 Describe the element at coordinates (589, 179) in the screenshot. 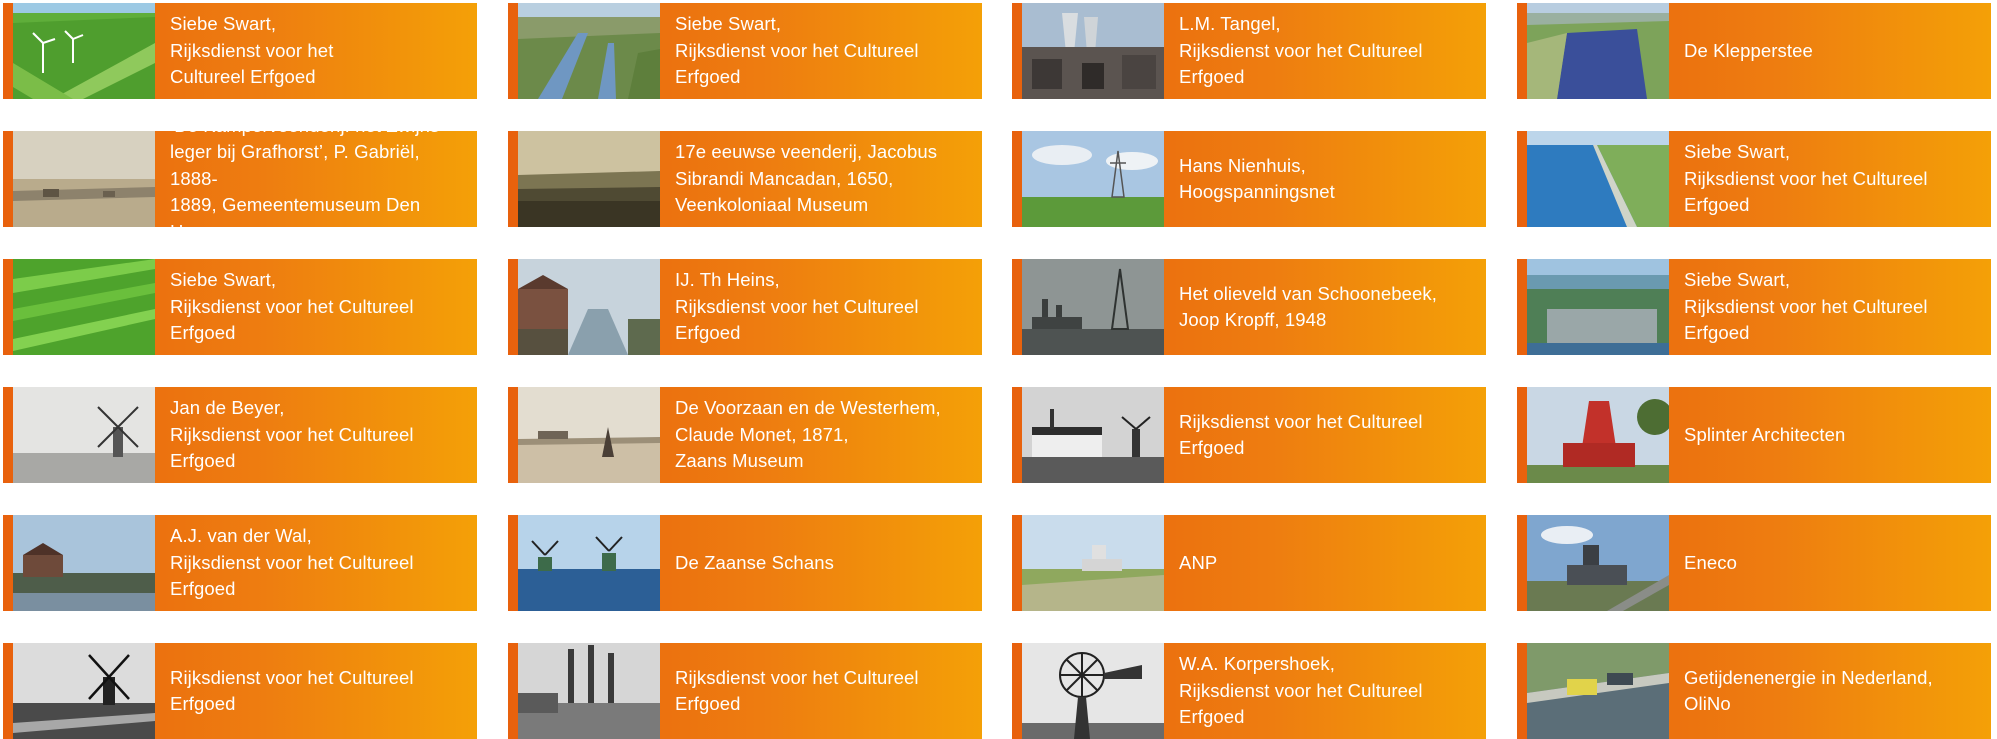

I see `painting-landscape-thumbnail` at that location.